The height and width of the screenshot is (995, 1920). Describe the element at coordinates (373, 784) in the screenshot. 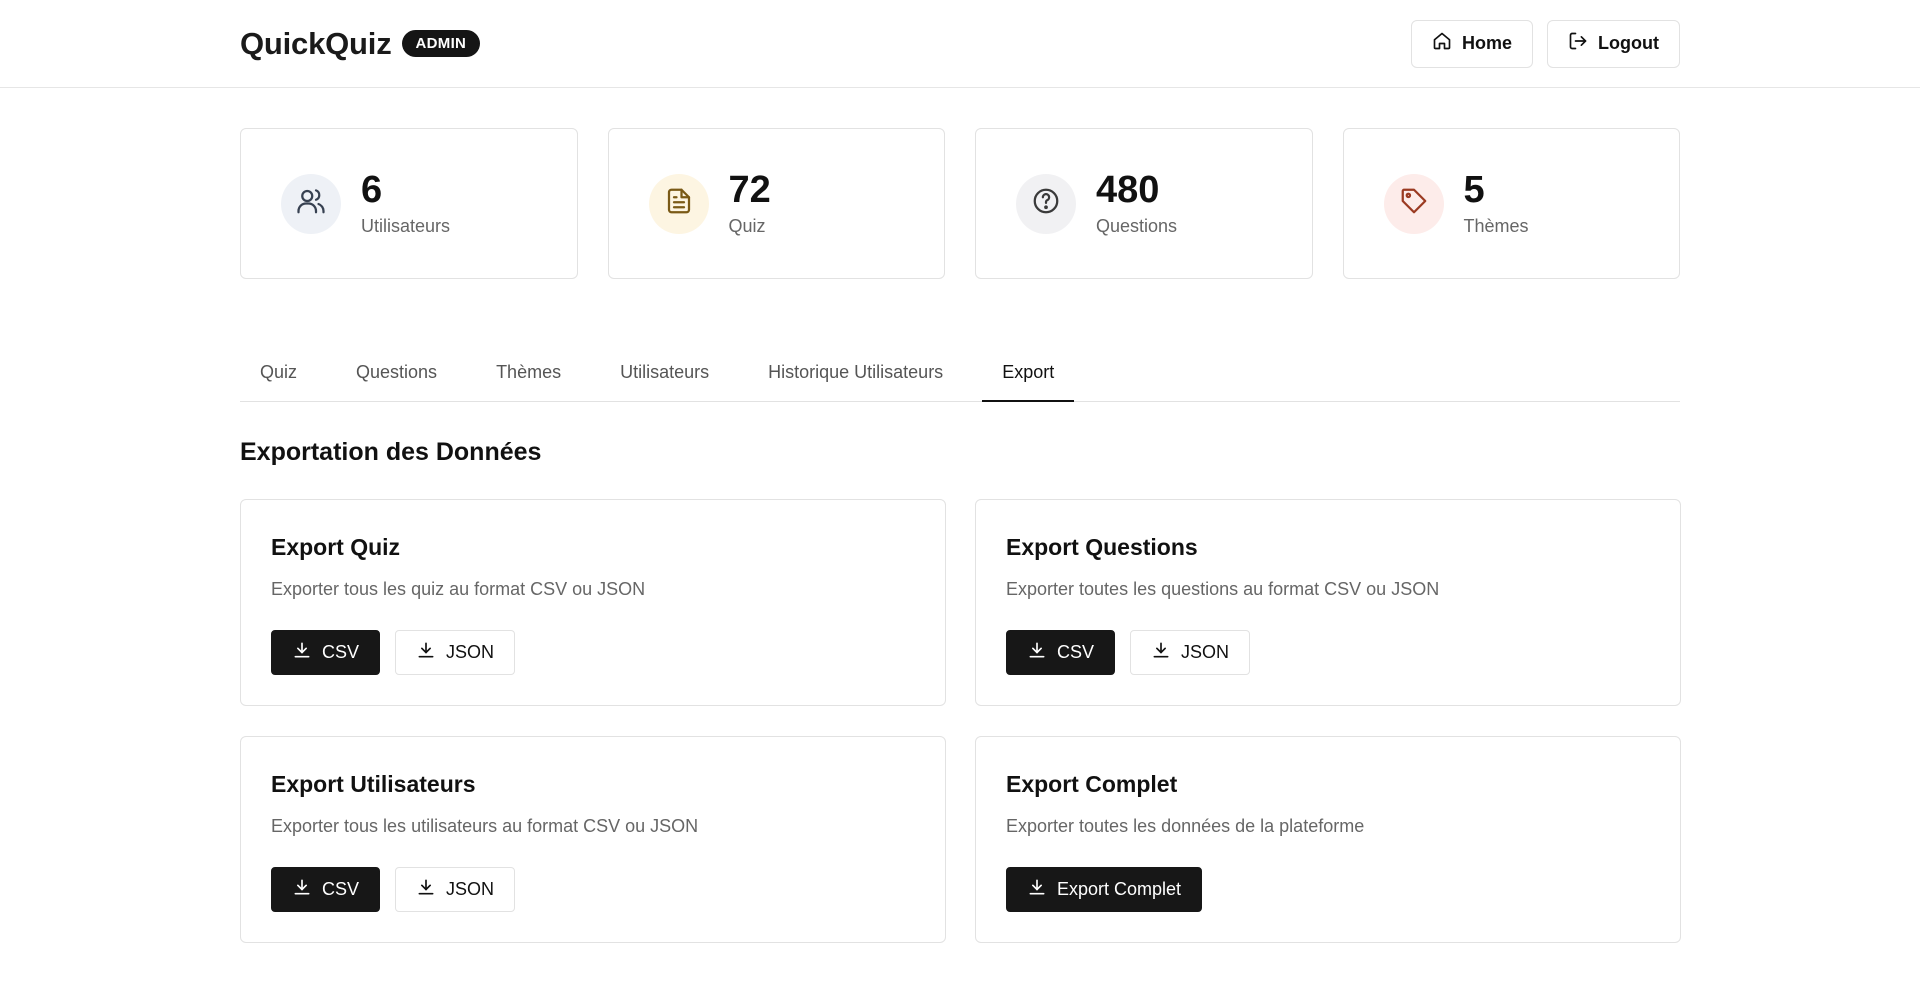

I see `card-title: Export Utilisateurs` at that location.